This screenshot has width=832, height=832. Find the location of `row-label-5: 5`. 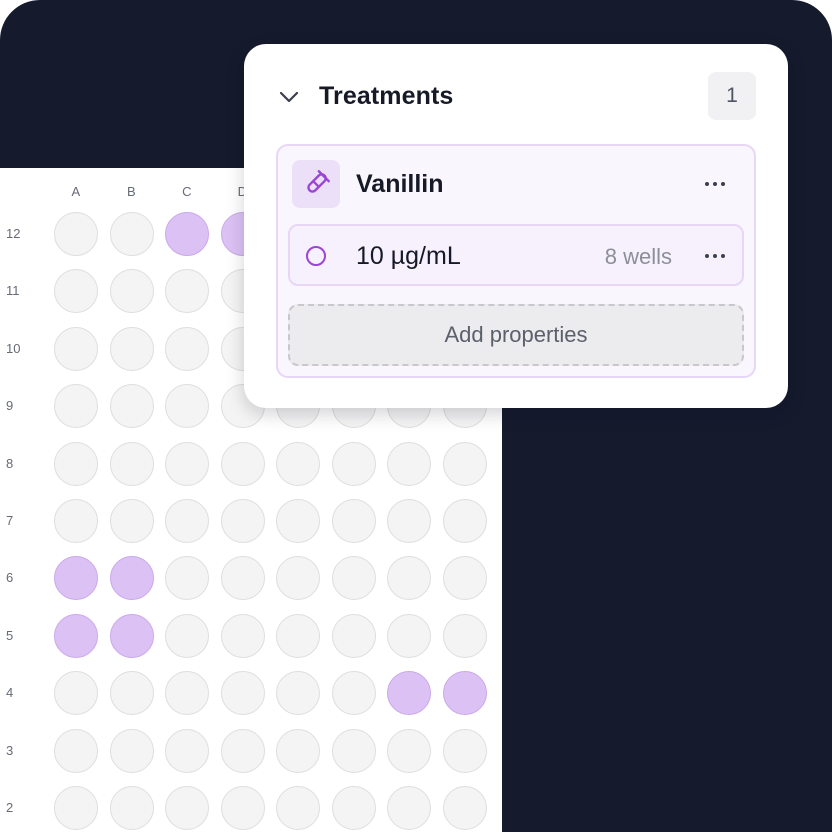

row-label-5: 5 is located at coordinates (10, 635).